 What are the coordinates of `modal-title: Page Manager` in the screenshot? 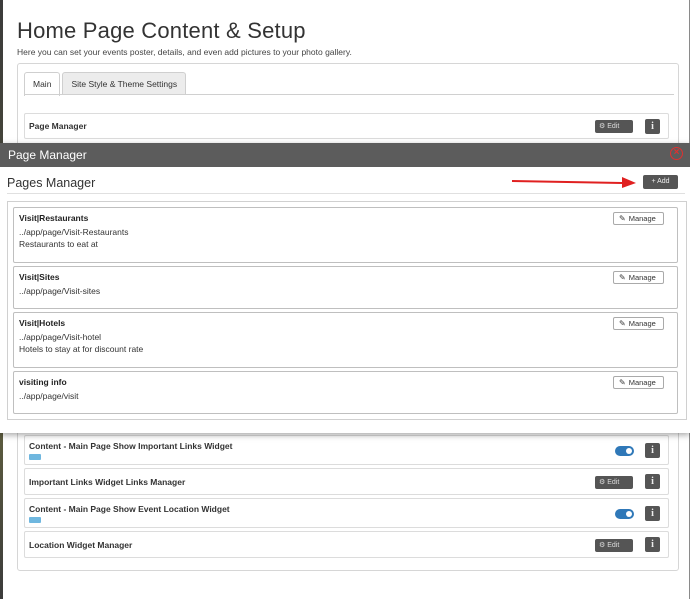 It's located at (47, 155).